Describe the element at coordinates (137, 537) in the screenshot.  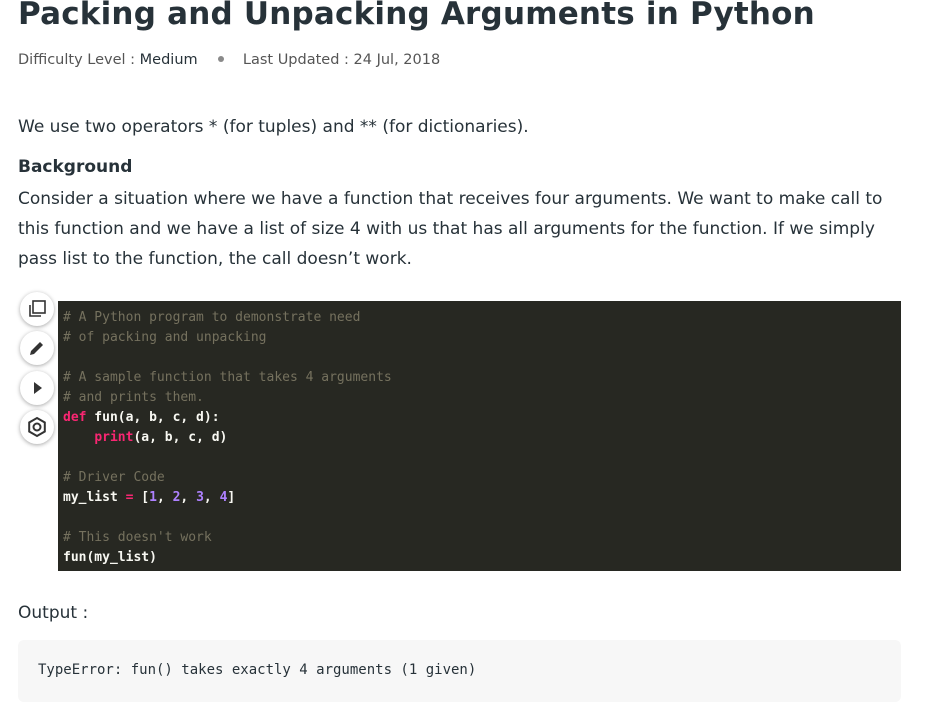
I see `code-comment: # This doesn't work` at that location.